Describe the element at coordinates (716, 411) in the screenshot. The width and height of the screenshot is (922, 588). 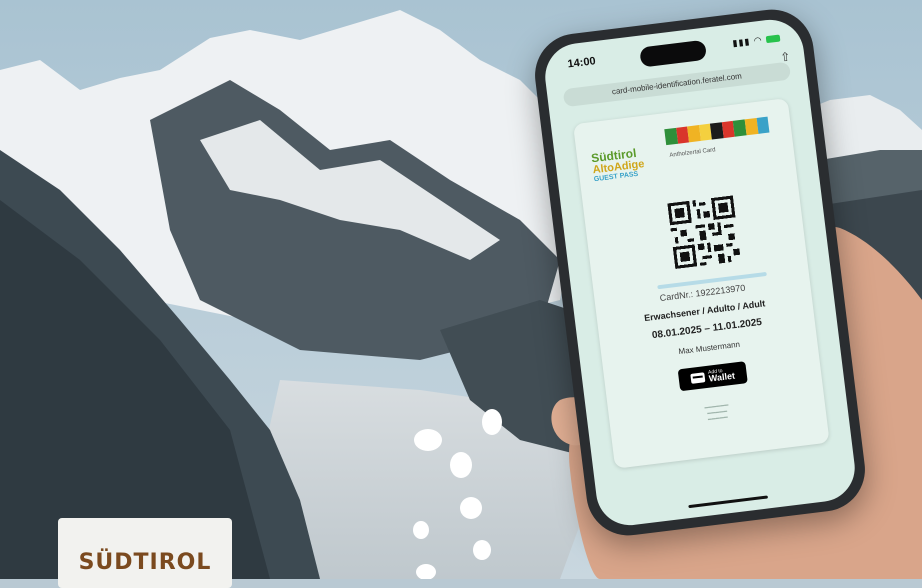
I see `card-footnote: ▬▬▬▬▬▬ ▬▬▬▬▬ ▬▬▬▬▬` at that location.